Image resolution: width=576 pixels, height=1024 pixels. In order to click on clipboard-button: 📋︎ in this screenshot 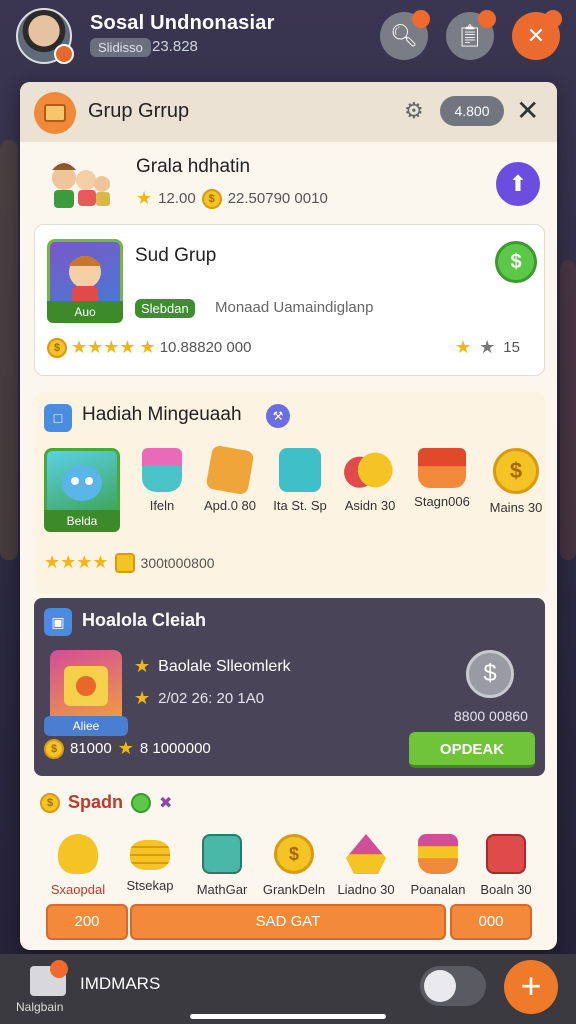, I will do `click(471, 35)`.